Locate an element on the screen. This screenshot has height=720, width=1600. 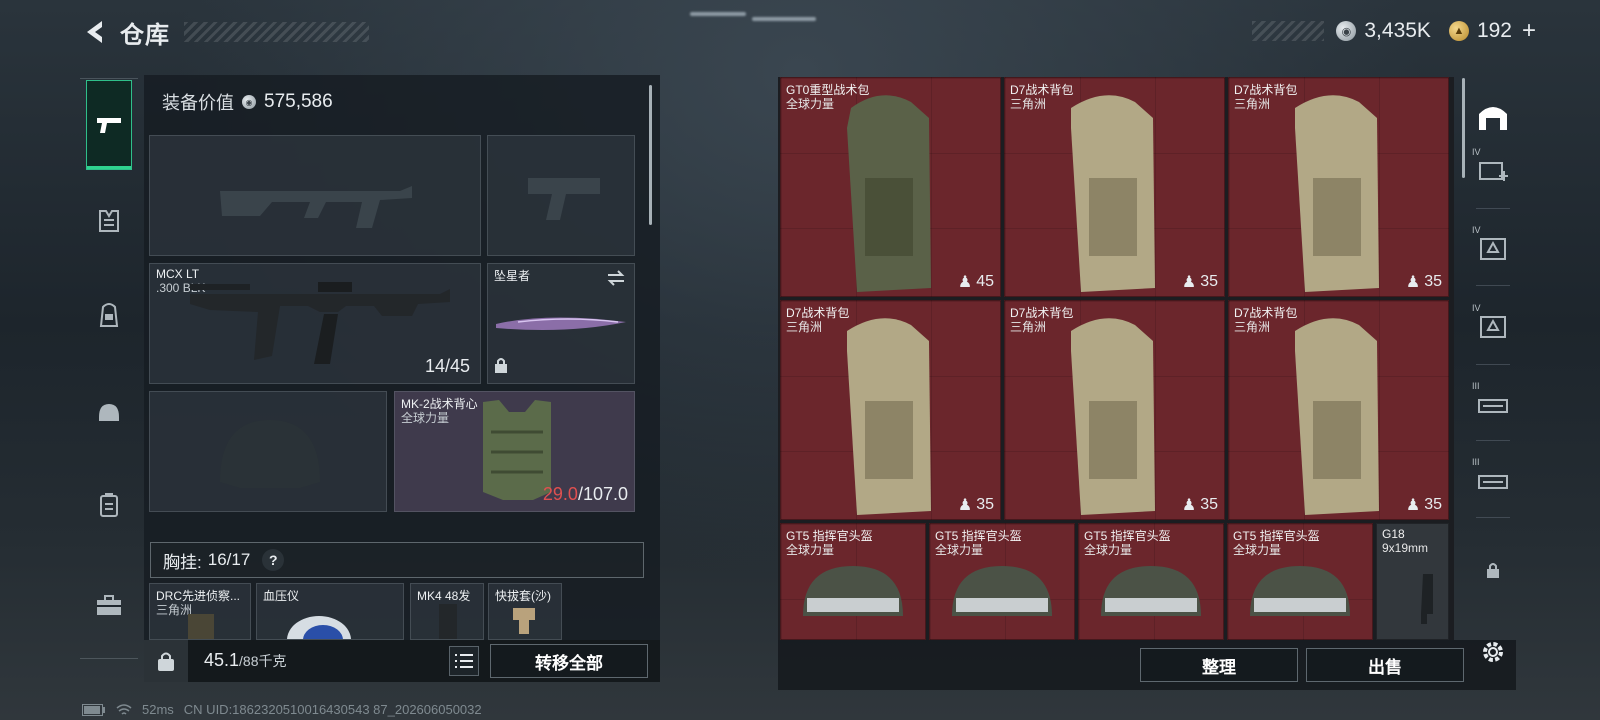
back-button is located at coordinates (95, 32).